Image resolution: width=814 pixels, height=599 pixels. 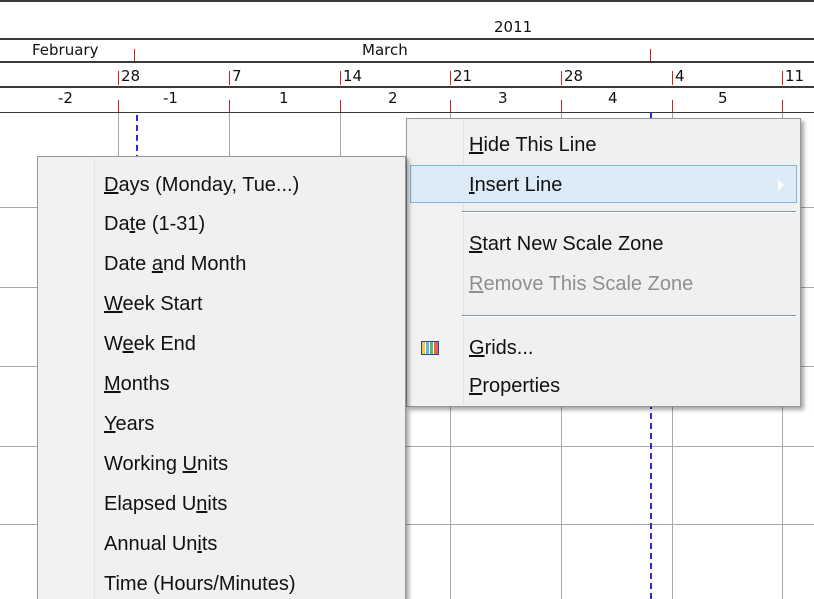 What do you see at coordinates (221, 264) in the screenshot?
I see `date-and-month-item: Date and Month` at bounding box center [221, 264].